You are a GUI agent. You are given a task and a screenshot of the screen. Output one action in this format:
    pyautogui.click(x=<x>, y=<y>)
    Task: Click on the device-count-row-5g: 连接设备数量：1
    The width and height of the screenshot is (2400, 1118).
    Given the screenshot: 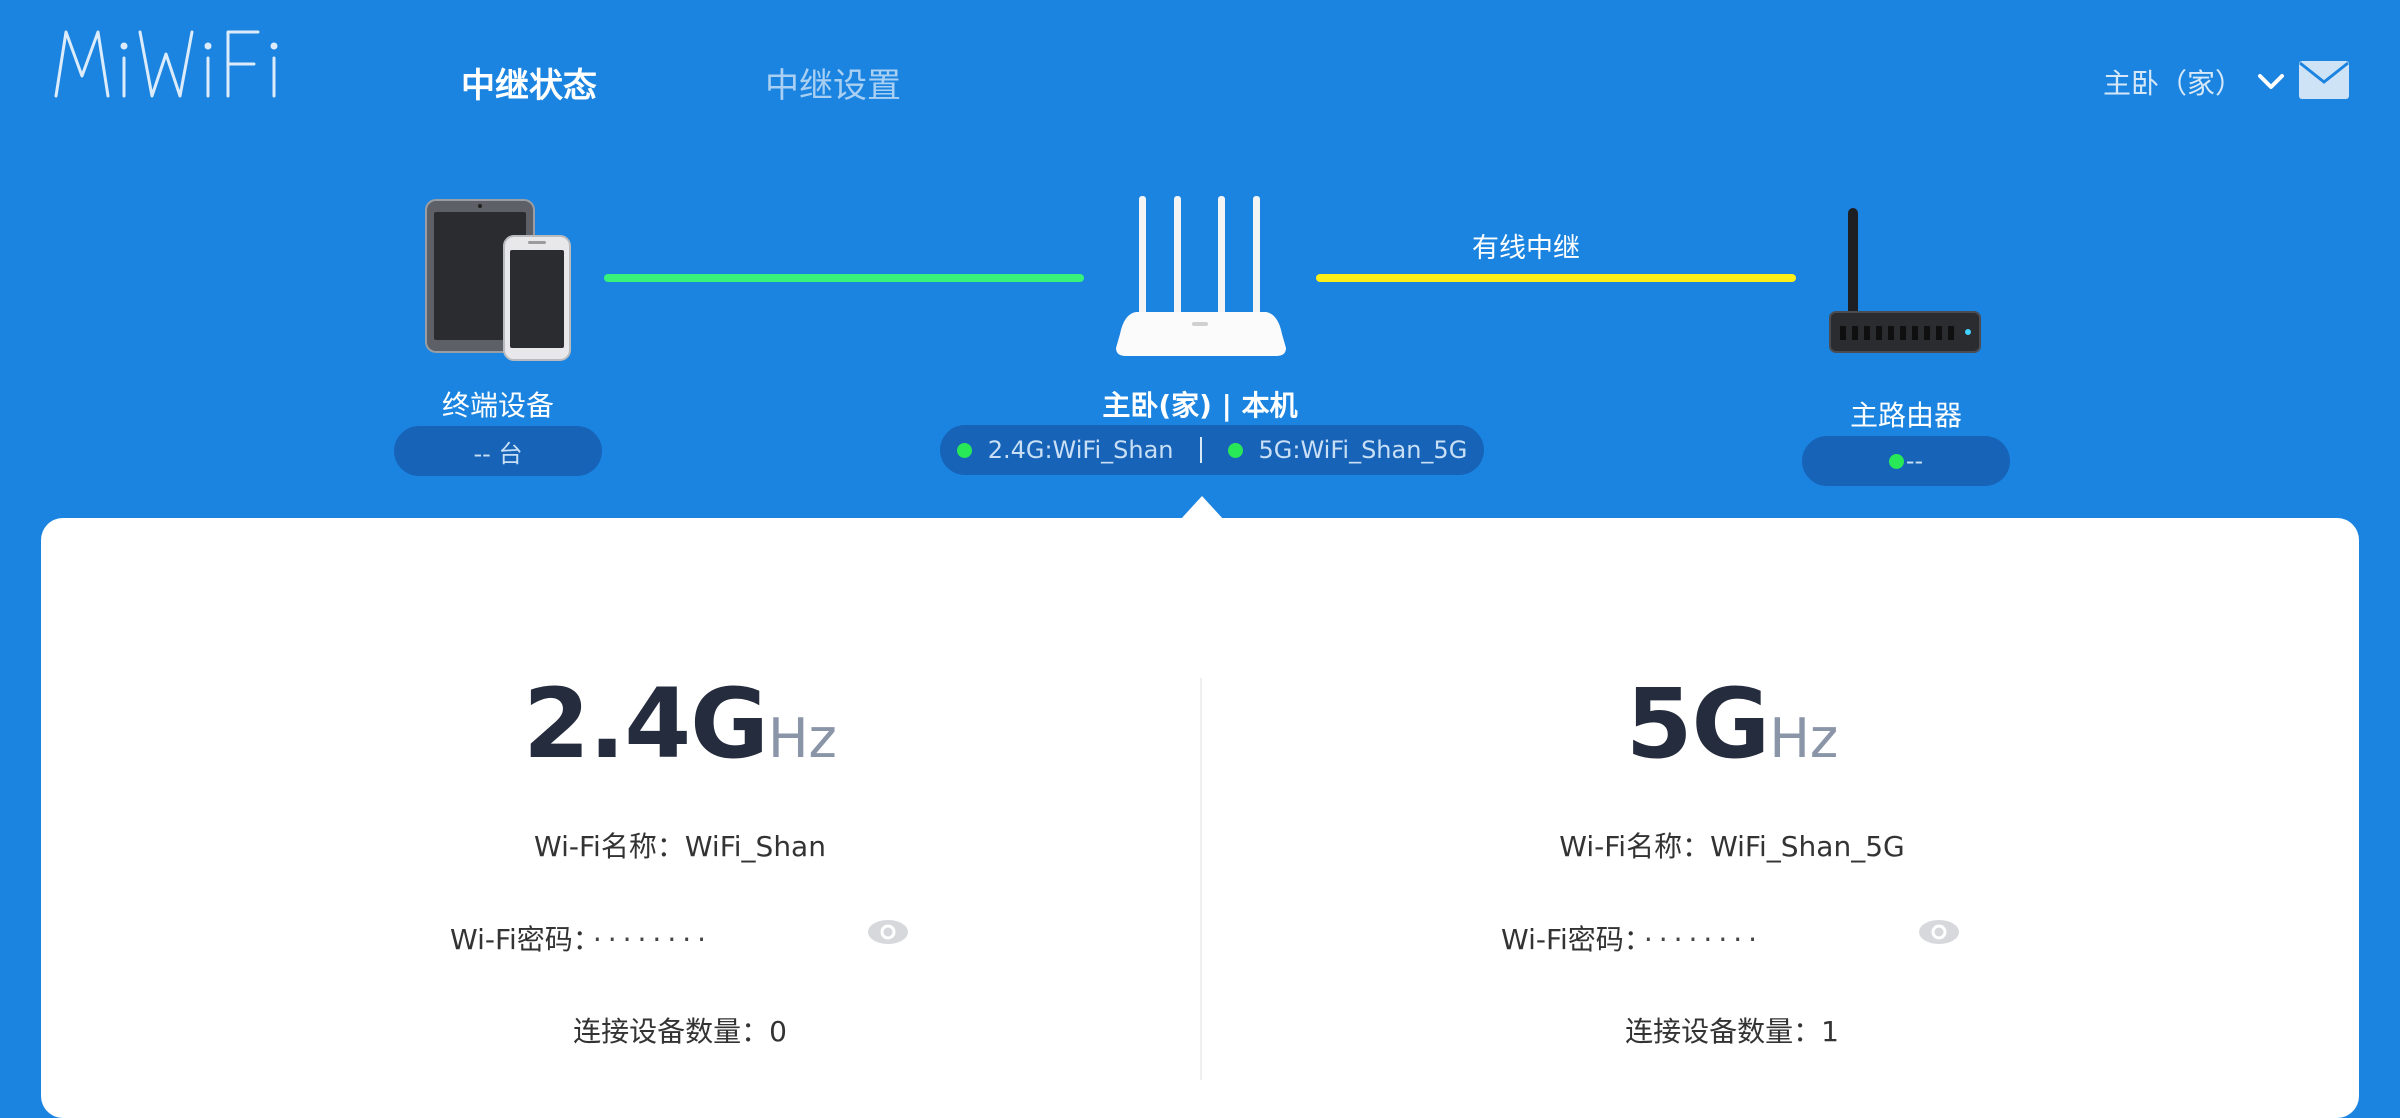 What is the action you would take?
    pyautogui.click(x=1732, y=1030)
    